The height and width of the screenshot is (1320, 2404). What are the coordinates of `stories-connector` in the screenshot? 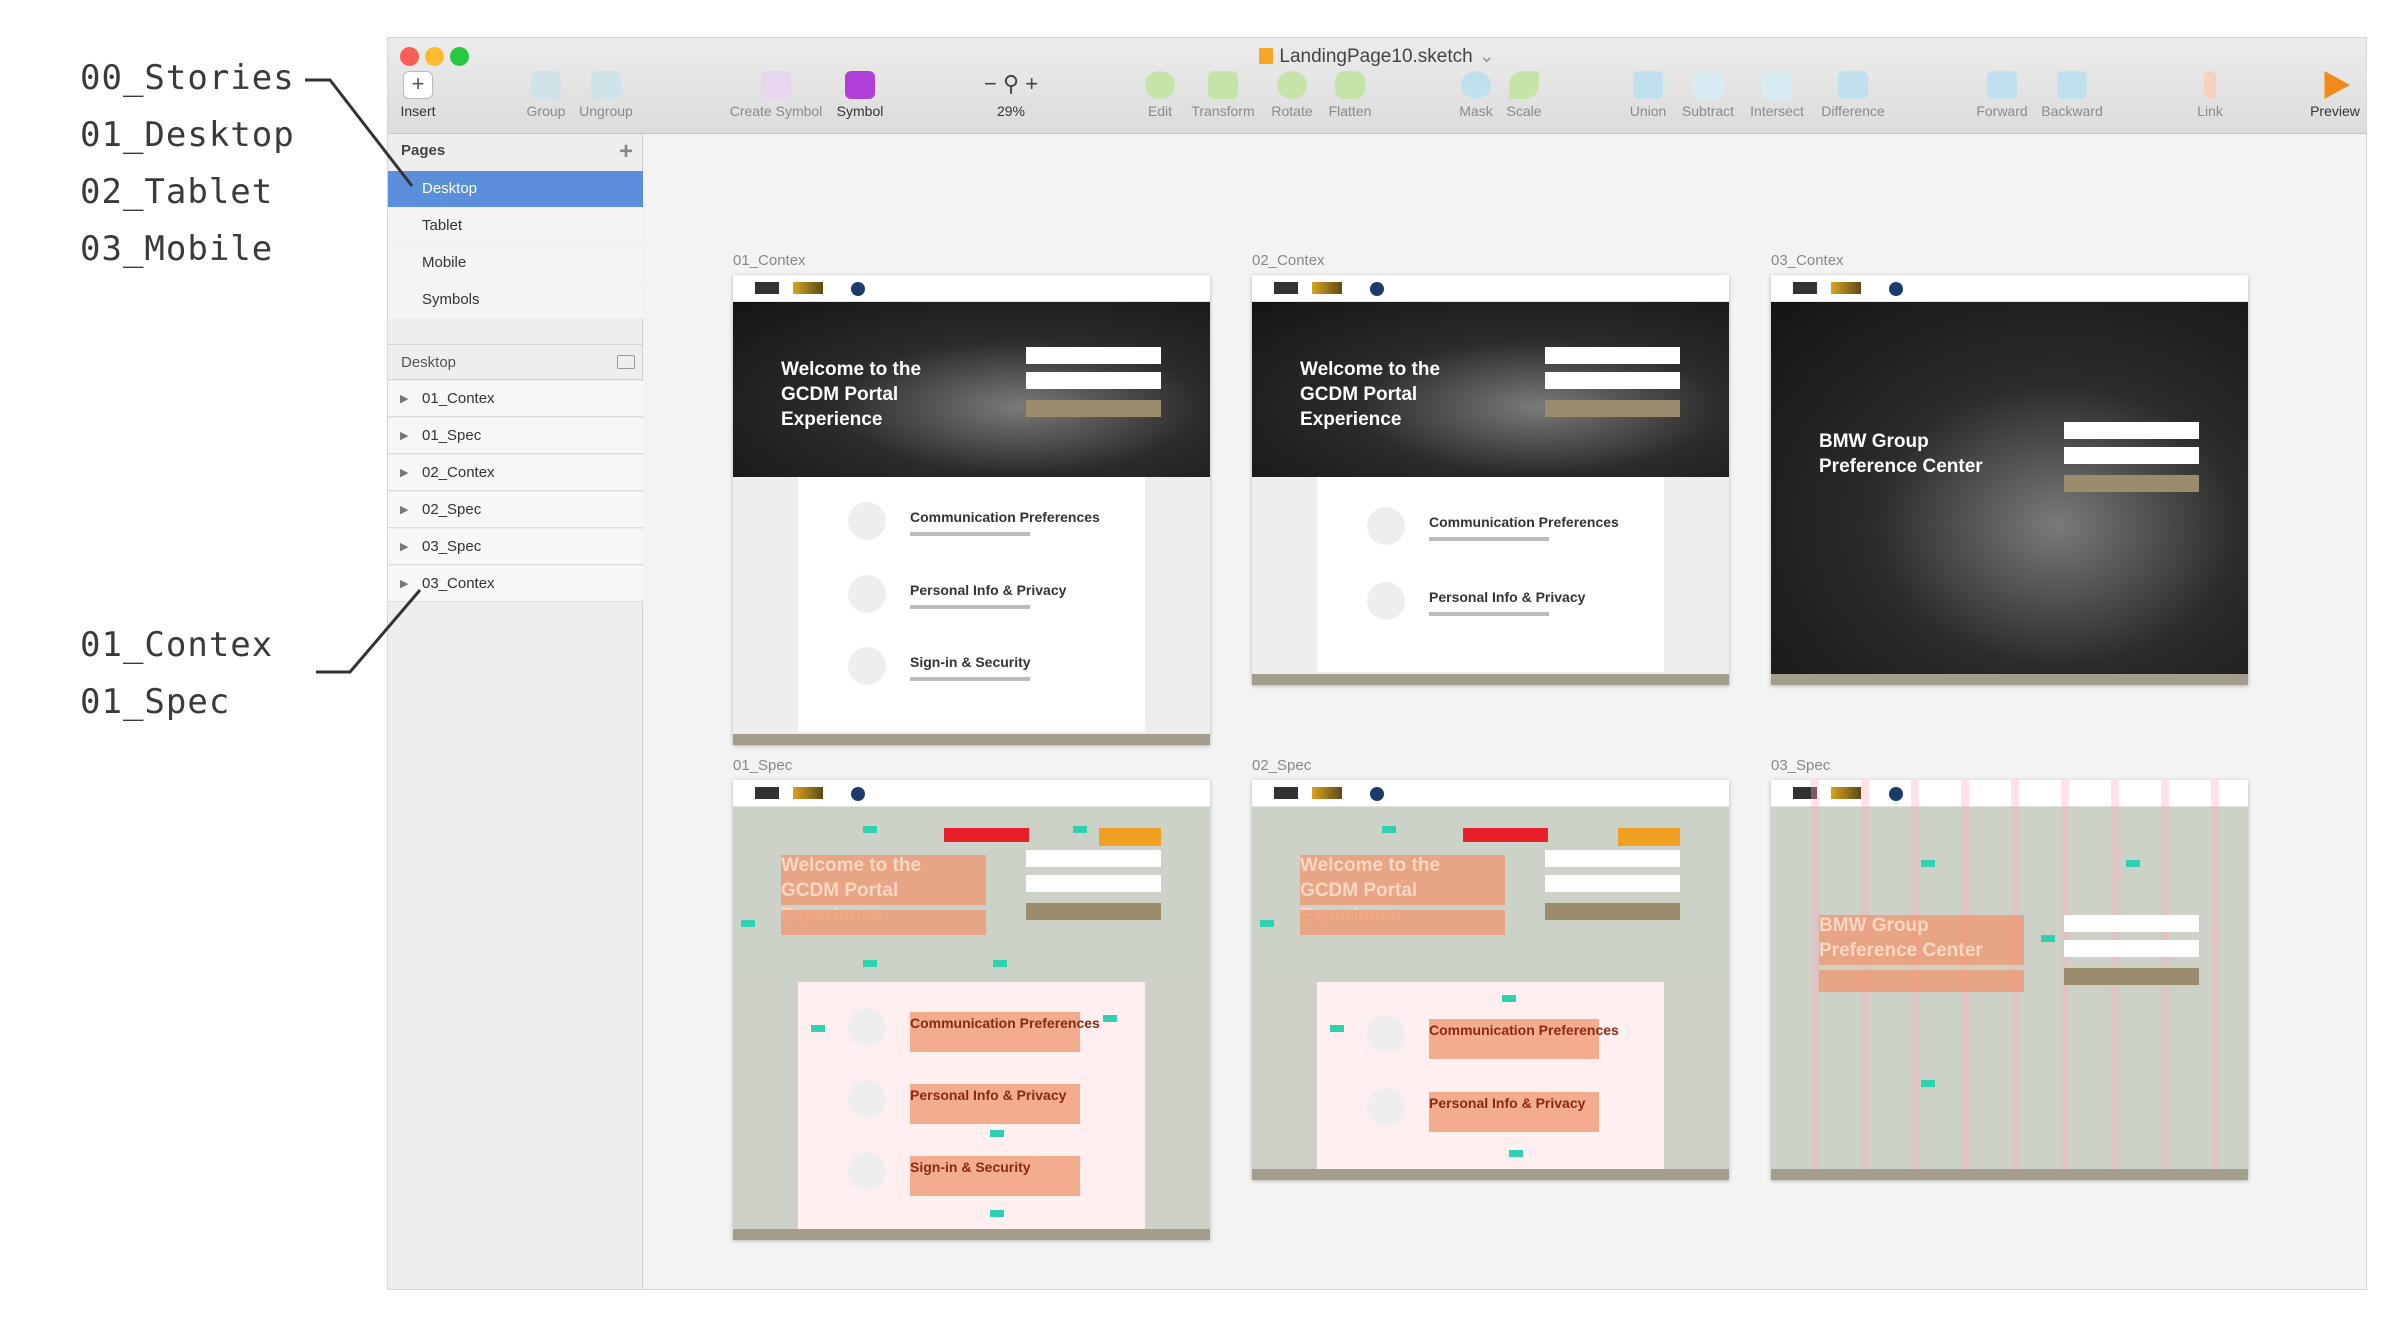 It's located at (359, 132).